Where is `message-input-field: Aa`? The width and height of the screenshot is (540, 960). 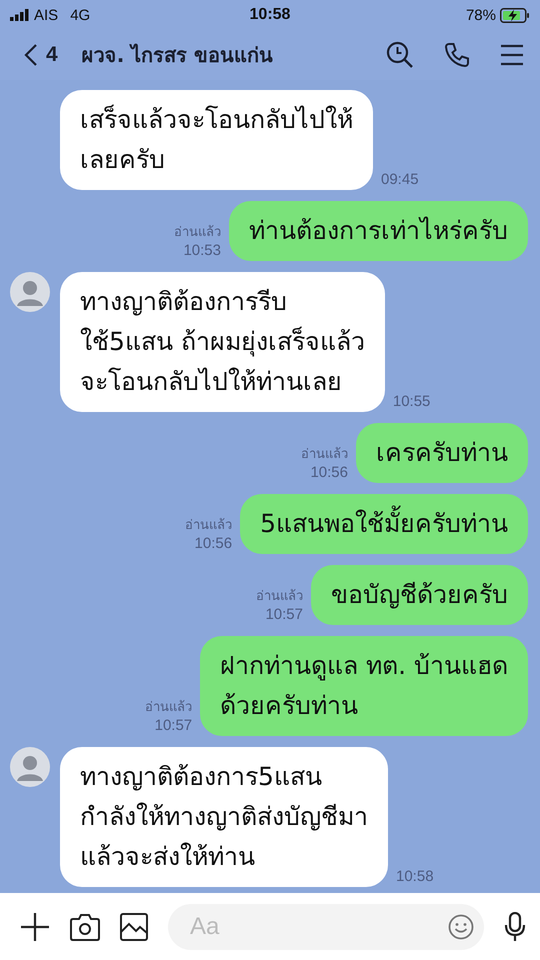
message-input-field: Aa is located at coordinates (326, 927).